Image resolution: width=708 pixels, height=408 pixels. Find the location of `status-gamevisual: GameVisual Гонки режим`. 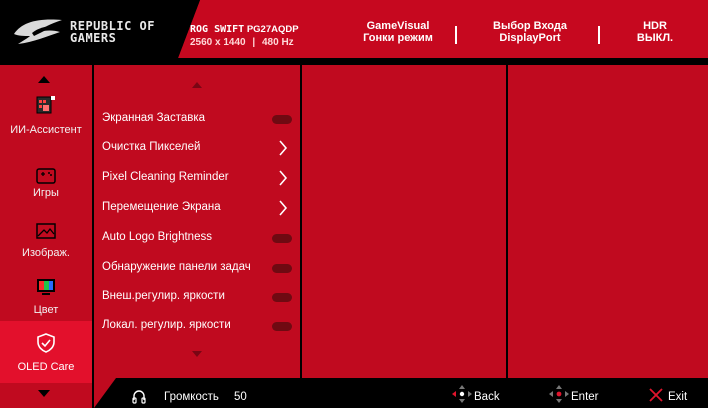

status-gamevisual: GameVisual Гонки режим is located at coordinates (398, 32).